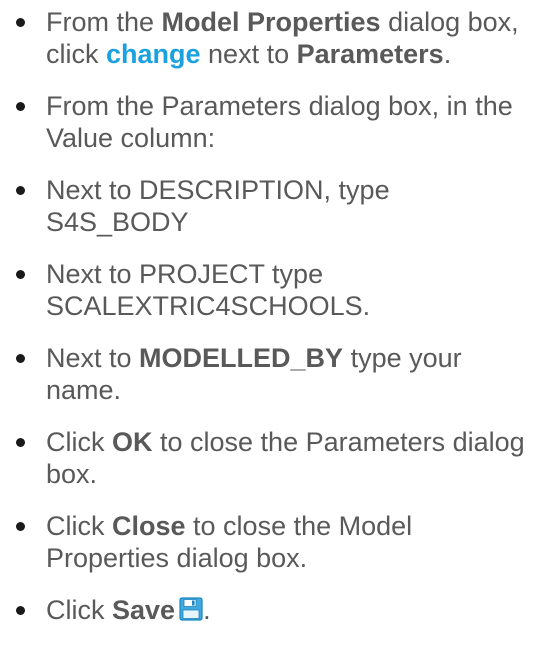 The width and height of the screenshot is (551, 661). I want to click on save-label: Save, so click(144, 610).